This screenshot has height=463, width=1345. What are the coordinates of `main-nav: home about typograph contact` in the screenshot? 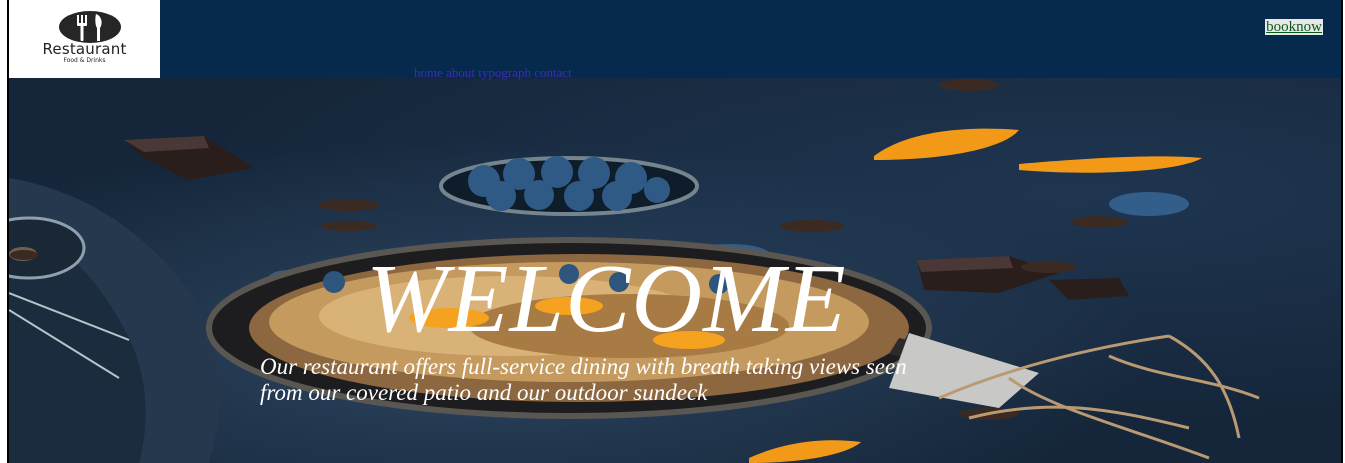 It's located at (493, 73).